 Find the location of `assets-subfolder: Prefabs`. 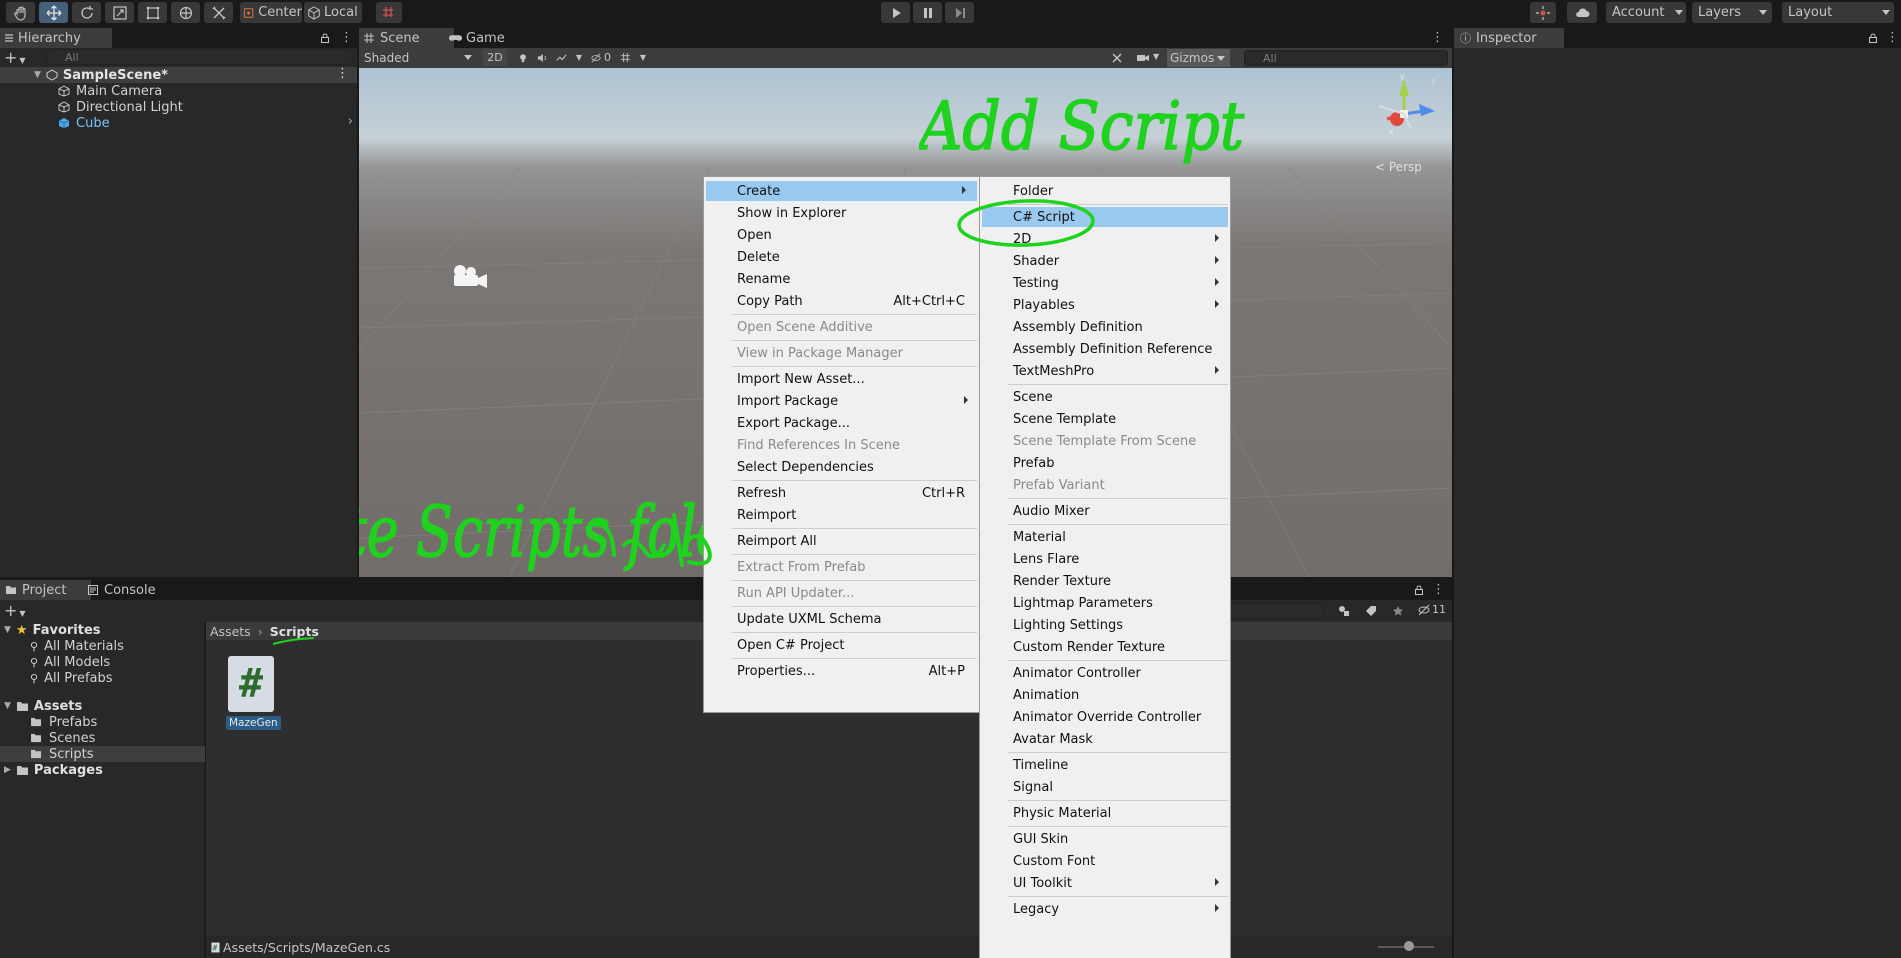

assets-subfolder: Prefabs is located at coordinates (63, 722).